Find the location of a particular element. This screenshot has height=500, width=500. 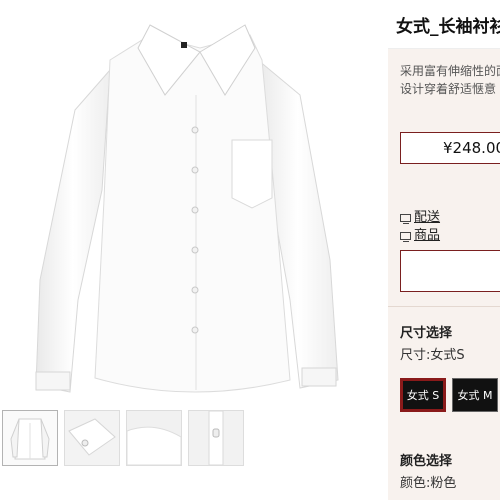

product-price: ¥248.00 is located at coordinates (471, 148).